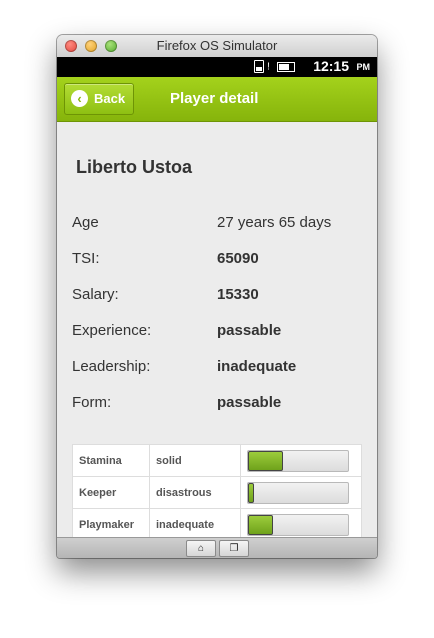 The image size is (434, 638). What do you see at coordinates (195, 460) in the screenshot?
I see `skill-level: solid` at bounding box center [195, 460].